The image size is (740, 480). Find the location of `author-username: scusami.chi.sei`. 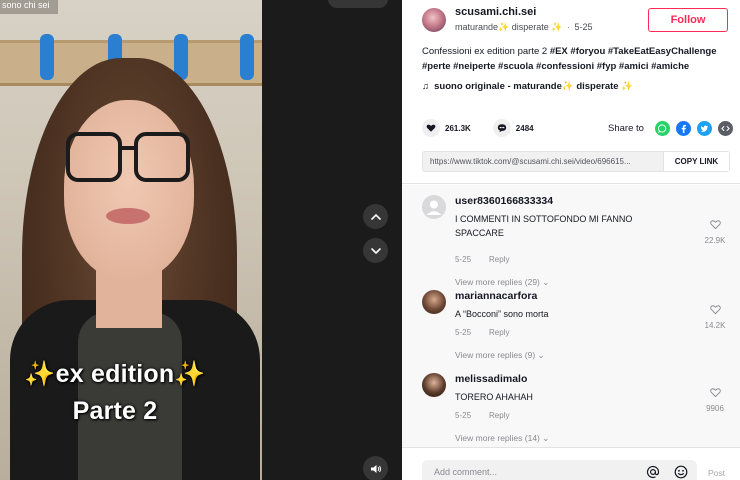

author-username: scusami.chi.sei is located at coordinates (495, 12).